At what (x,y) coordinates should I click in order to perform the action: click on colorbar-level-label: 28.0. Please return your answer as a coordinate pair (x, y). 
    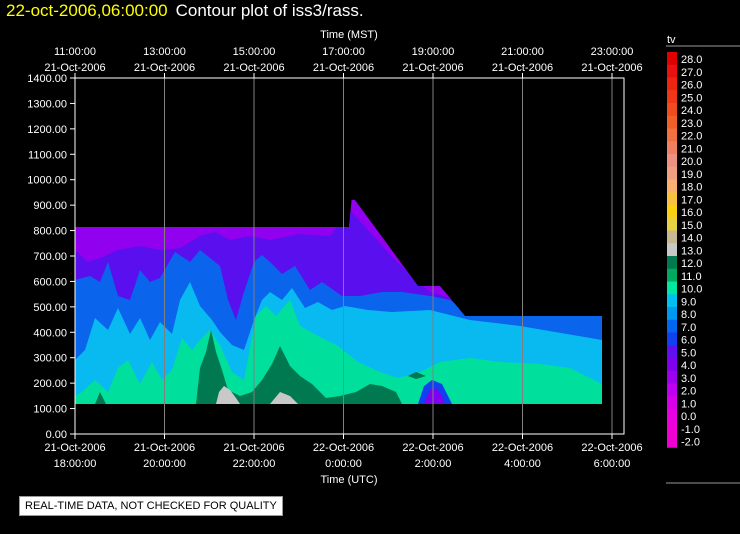
    Looking at the image, I should click on (691, 60).